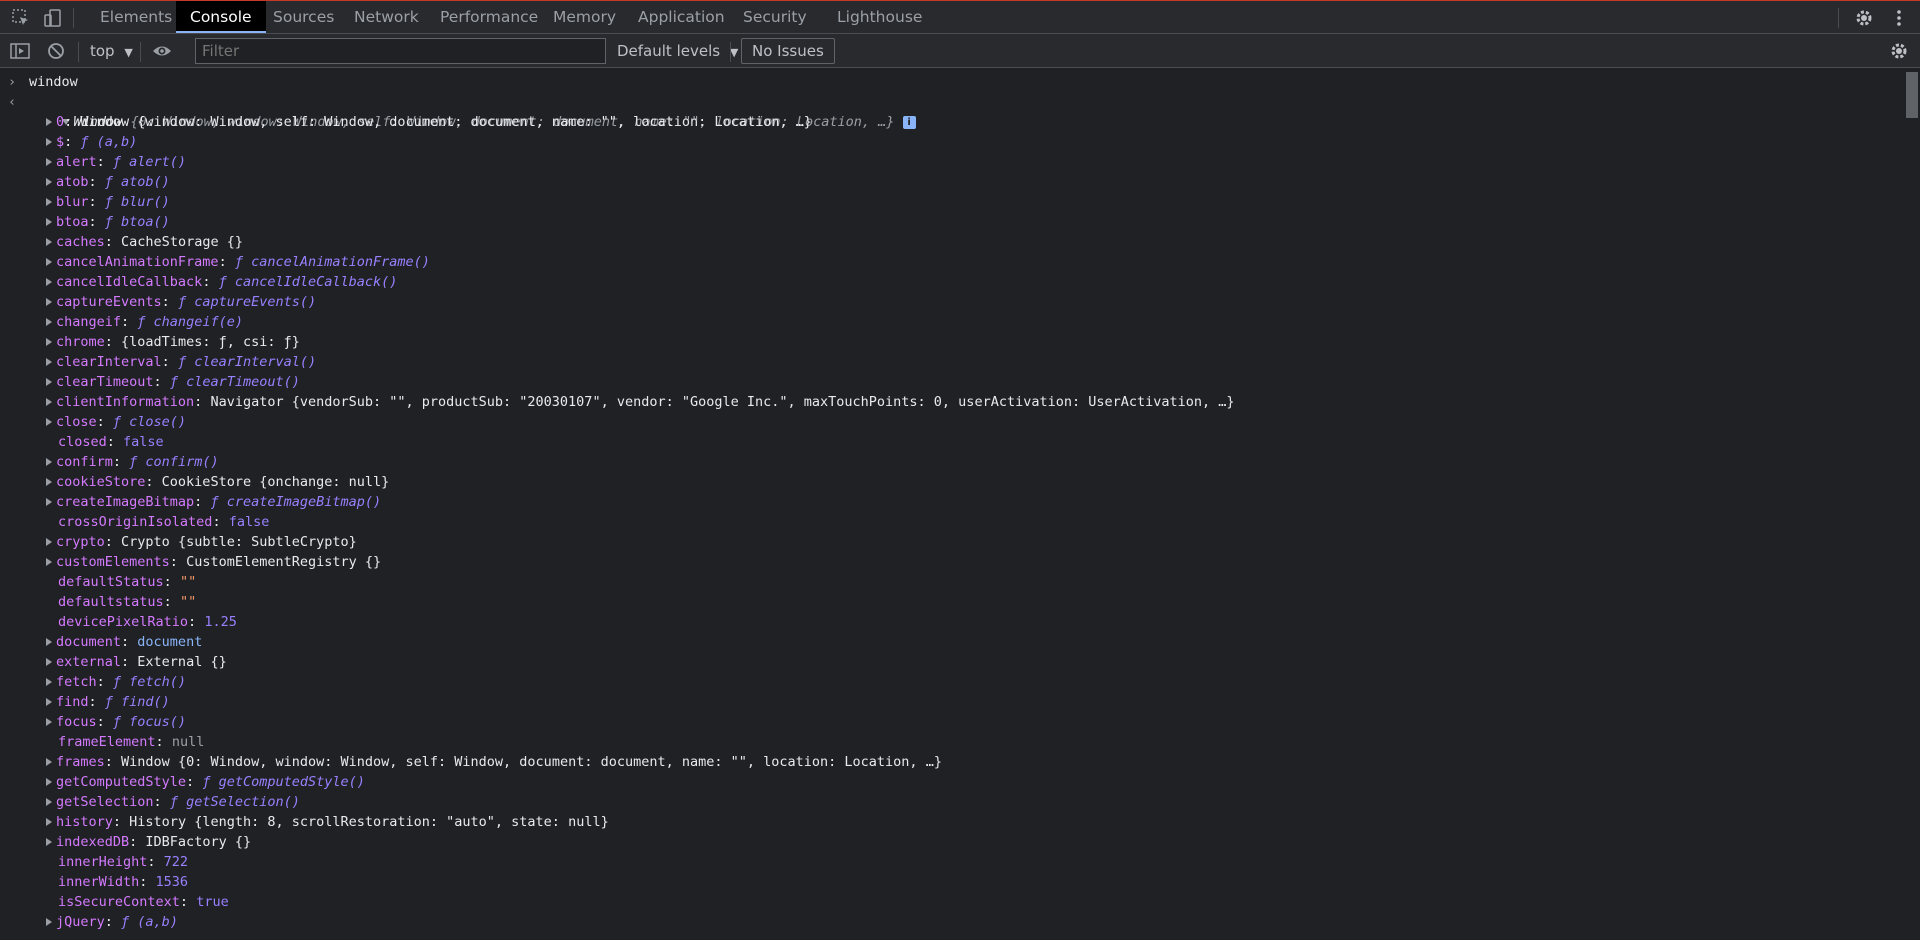 Image resolution: width=1920 pixels, height=940 pixels. Describe the element at coordinates (221, 17) in the screenshot. I see `tab-console: Console` at that location.